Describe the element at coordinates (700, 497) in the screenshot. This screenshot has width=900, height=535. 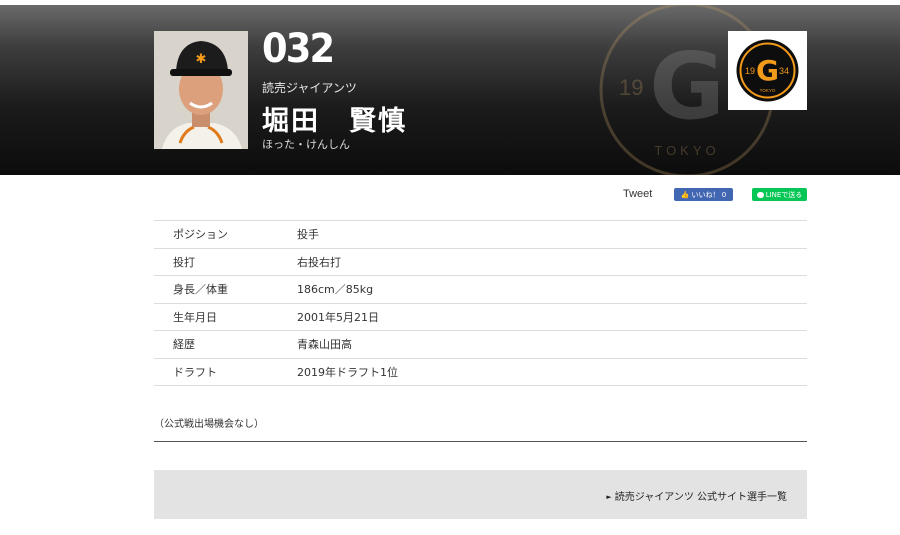
I see `player-list-link-label: 読売ジャイアンツ 公式サイト選手一覧` at that location.